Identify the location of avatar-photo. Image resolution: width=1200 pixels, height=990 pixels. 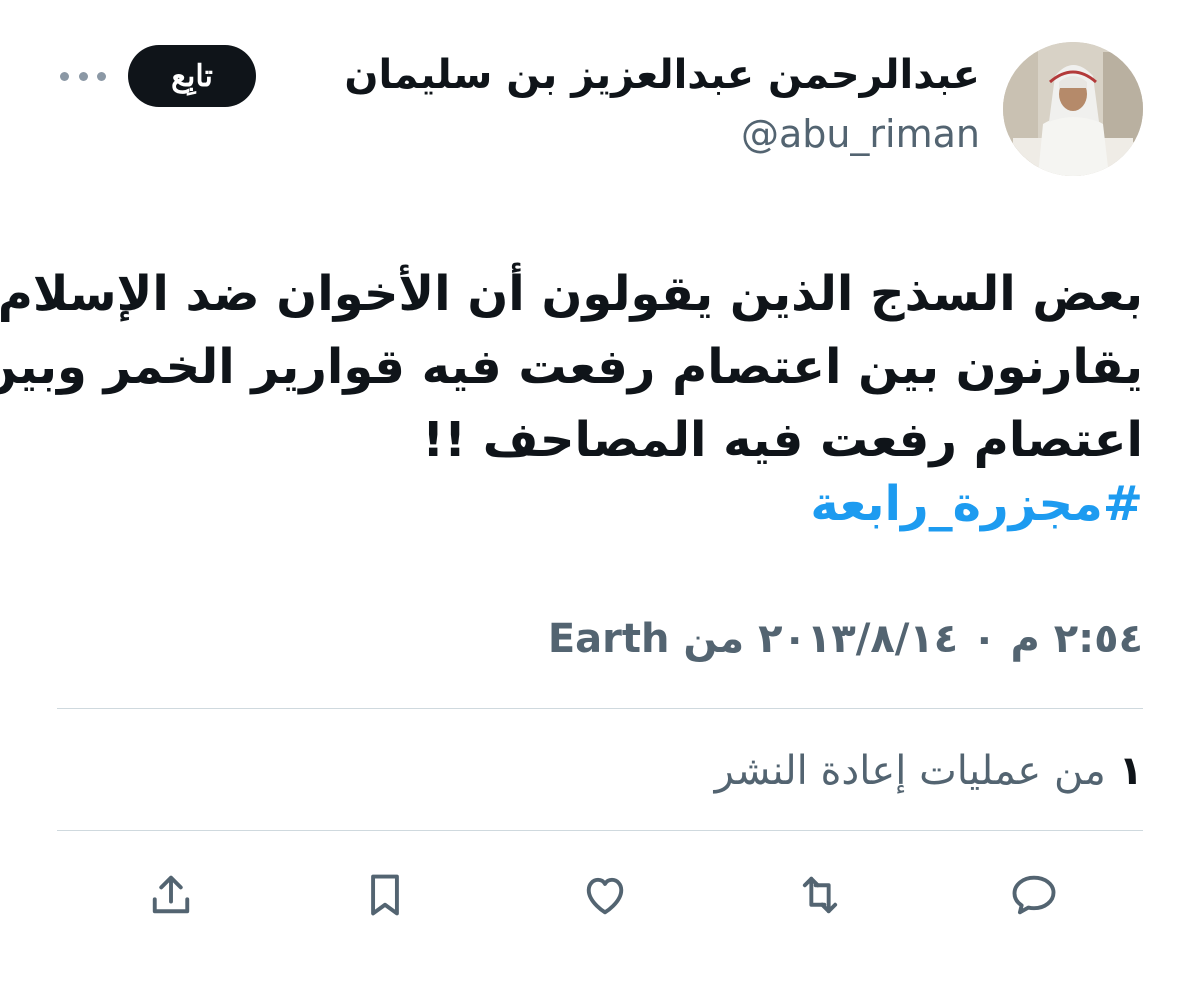
(1073, 109).